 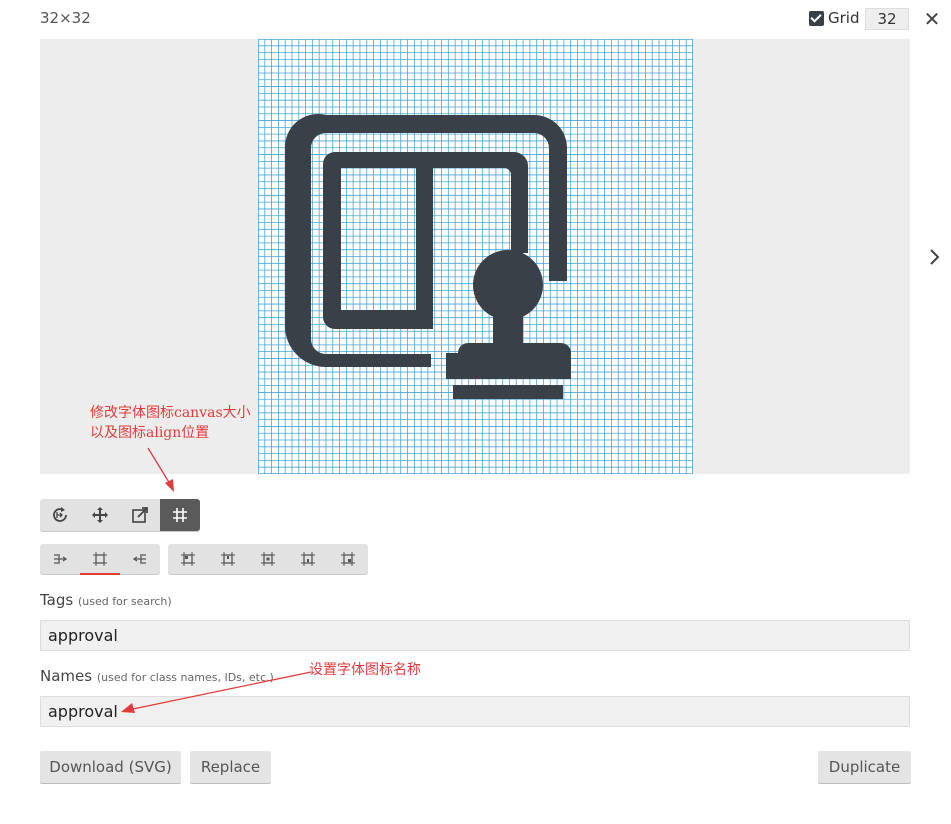 I want to click on annotation-arrow, so click(x=160, y=469).